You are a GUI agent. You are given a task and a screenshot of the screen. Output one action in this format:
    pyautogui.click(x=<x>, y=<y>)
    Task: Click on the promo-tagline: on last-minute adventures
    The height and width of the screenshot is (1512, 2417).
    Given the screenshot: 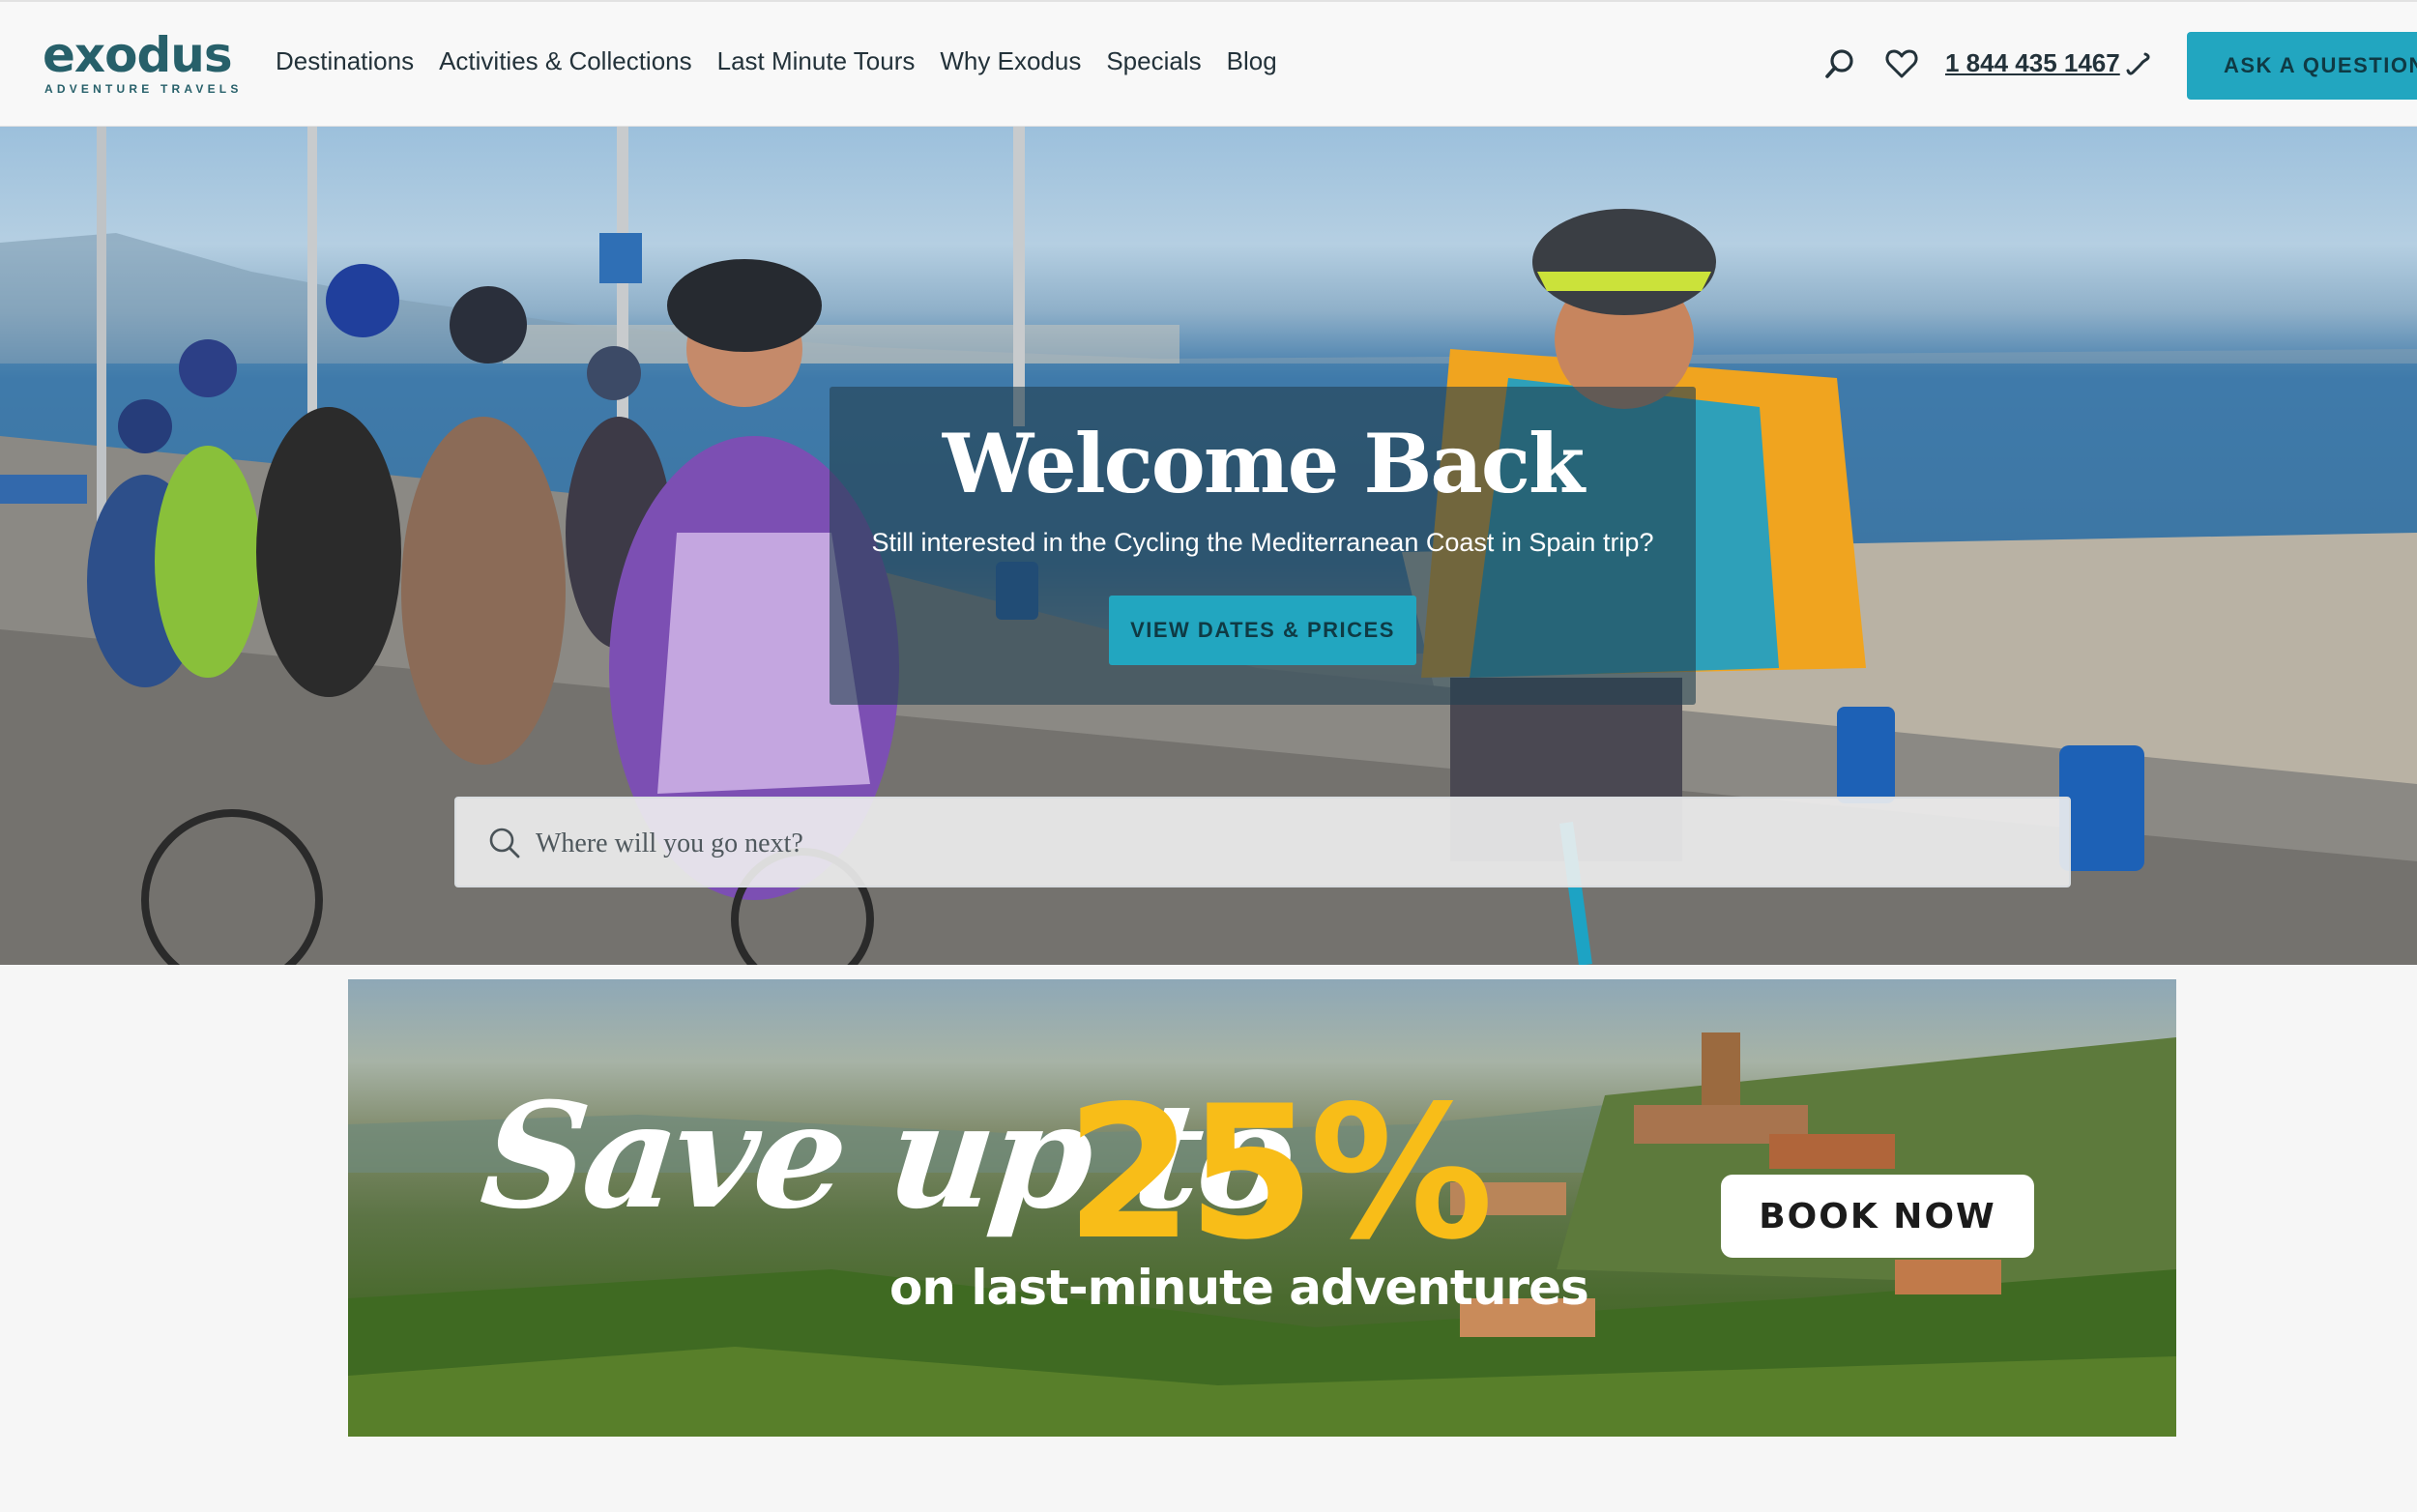 What is the action you would take?
    pyautogui.click(x=1239, y=1288)
    